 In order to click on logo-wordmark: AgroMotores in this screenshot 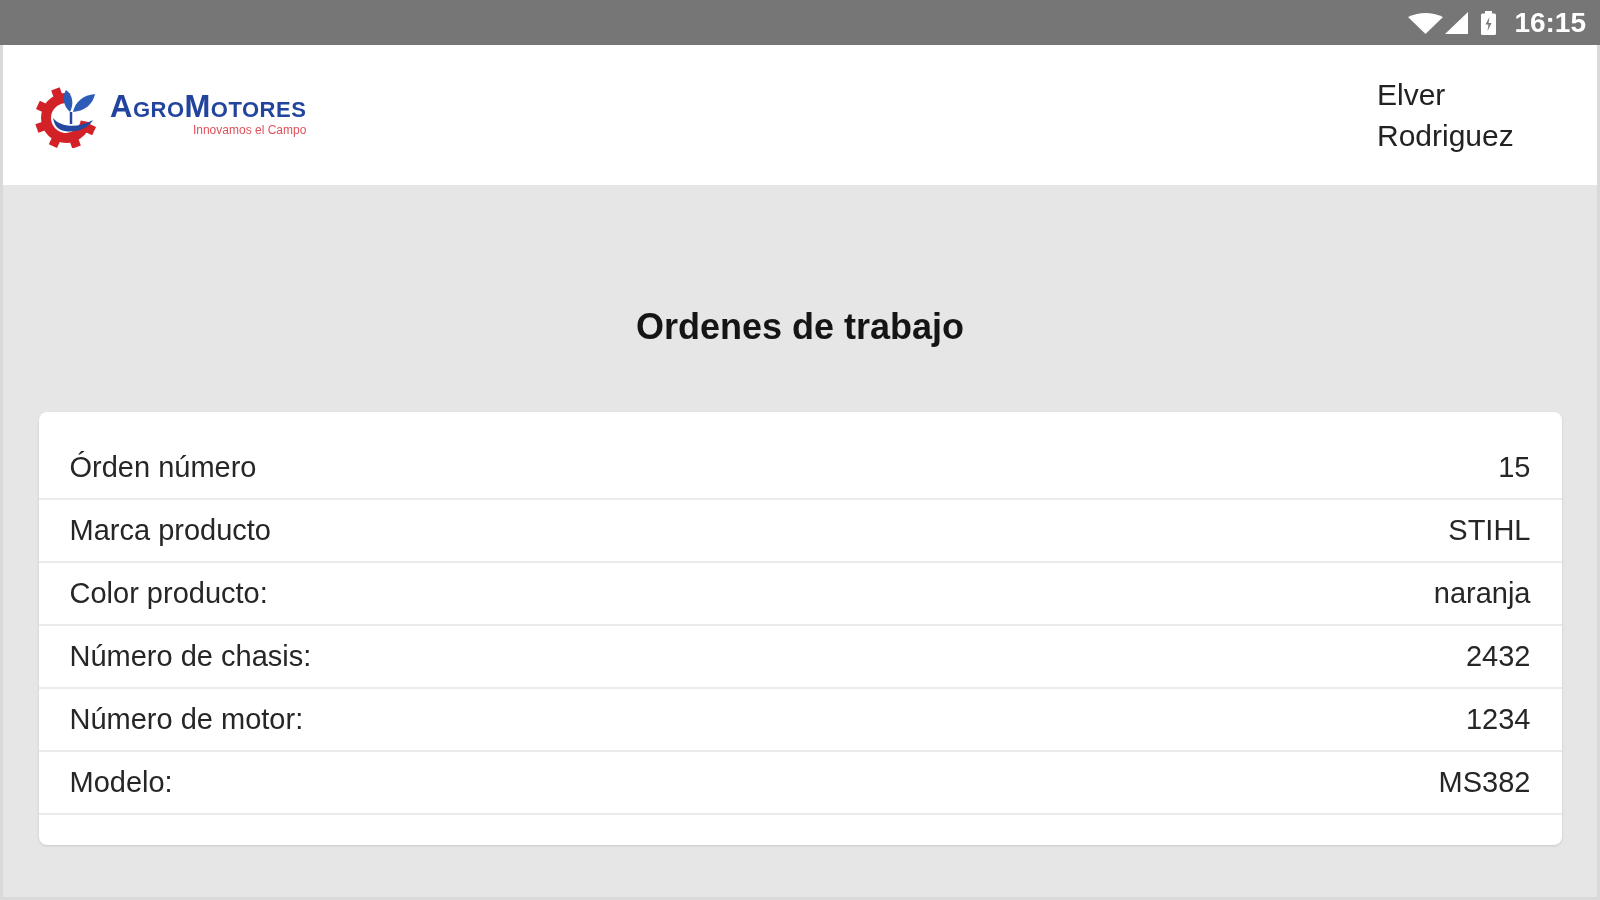, I will do `click(208, 106)`.